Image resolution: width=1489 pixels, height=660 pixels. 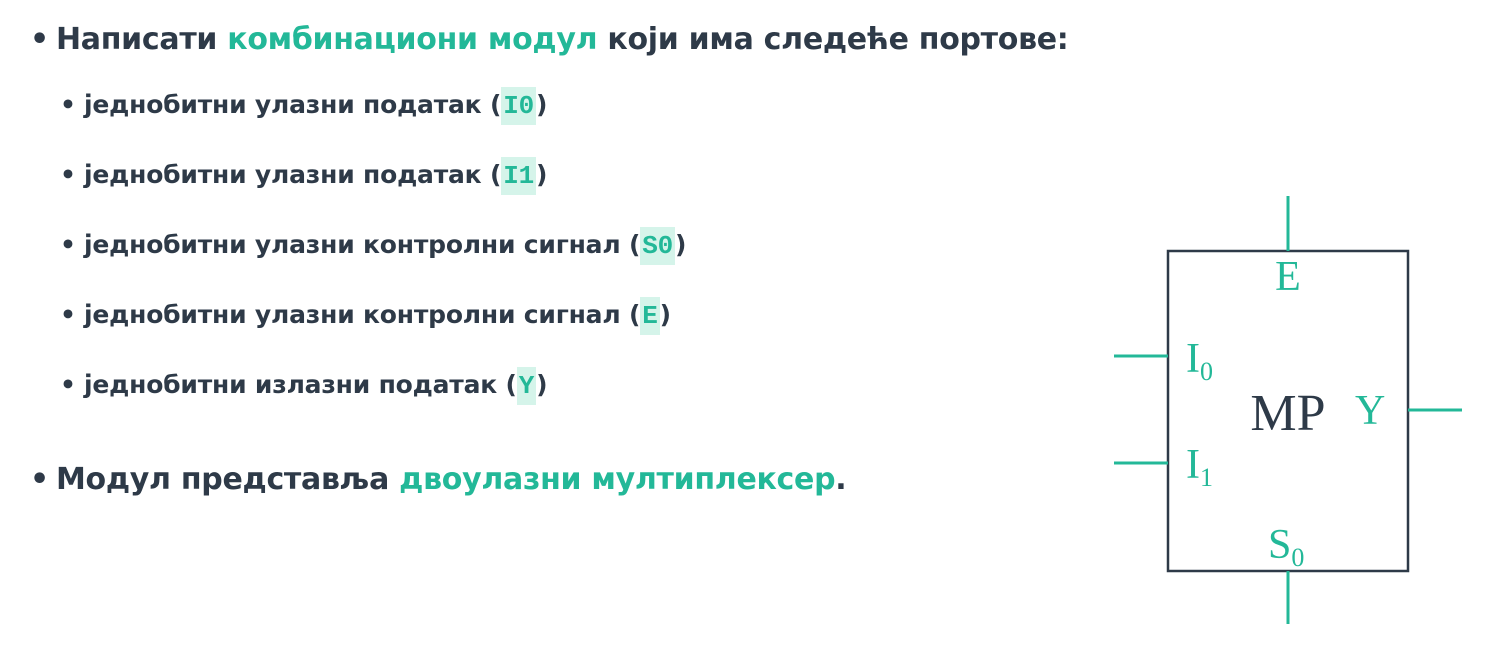 What do you see at coordinates (841, 479) in the screenshot?
I see `module-suffix: .` at bounding box center [841, 479].